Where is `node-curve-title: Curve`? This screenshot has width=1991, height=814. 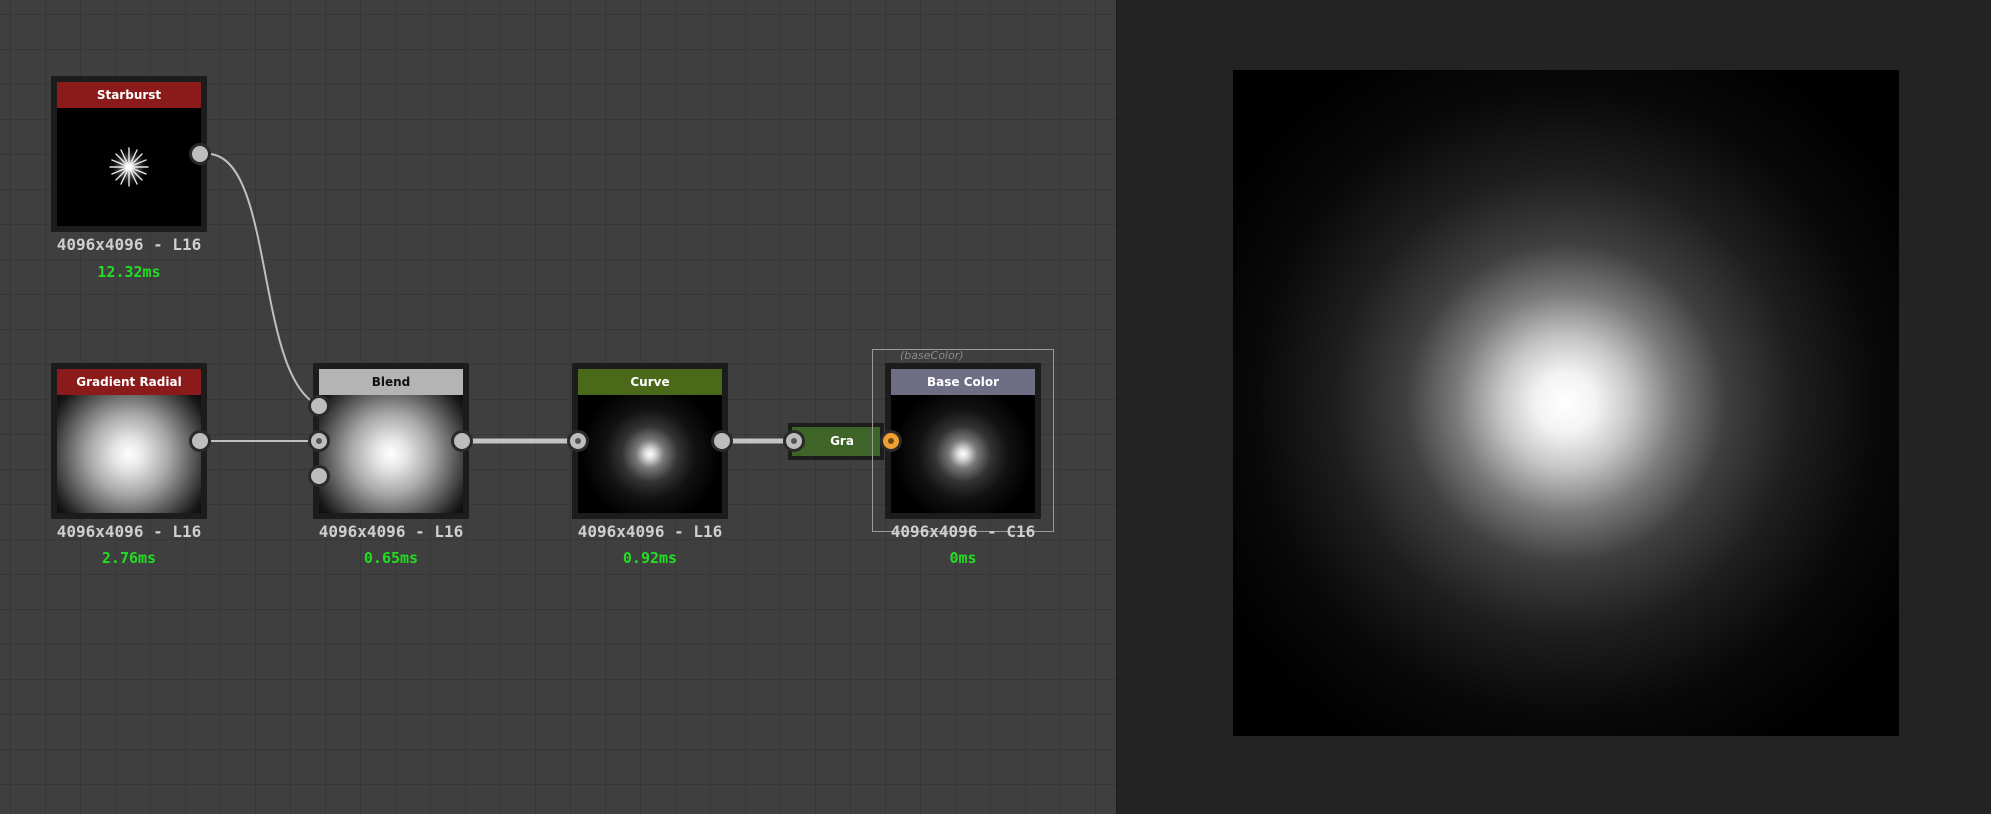 node-curve-title: Curve is located at coordinates (650, 382).